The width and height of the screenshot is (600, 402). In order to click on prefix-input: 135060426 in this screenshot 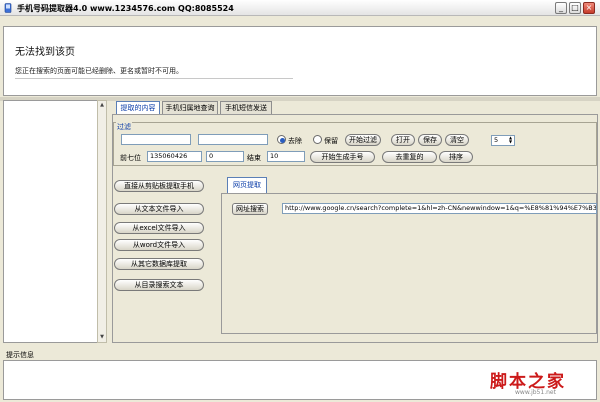, I will do `click(174, 156)`.